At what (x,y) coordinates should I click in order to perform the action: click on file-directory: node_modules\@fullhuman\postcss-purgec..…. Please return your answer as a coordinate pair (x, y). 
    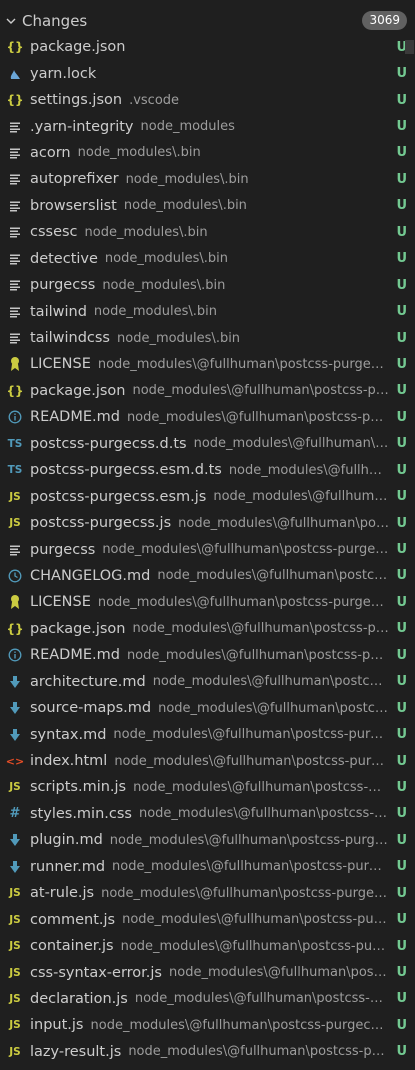
    Looking at the image, I should click on (249, 840).